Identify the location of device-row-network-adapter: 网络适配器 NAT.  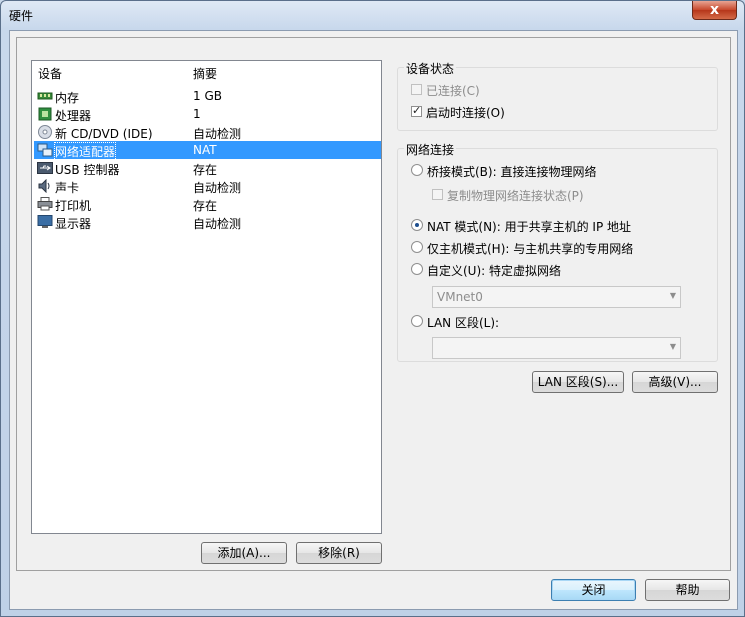
(207, 151).